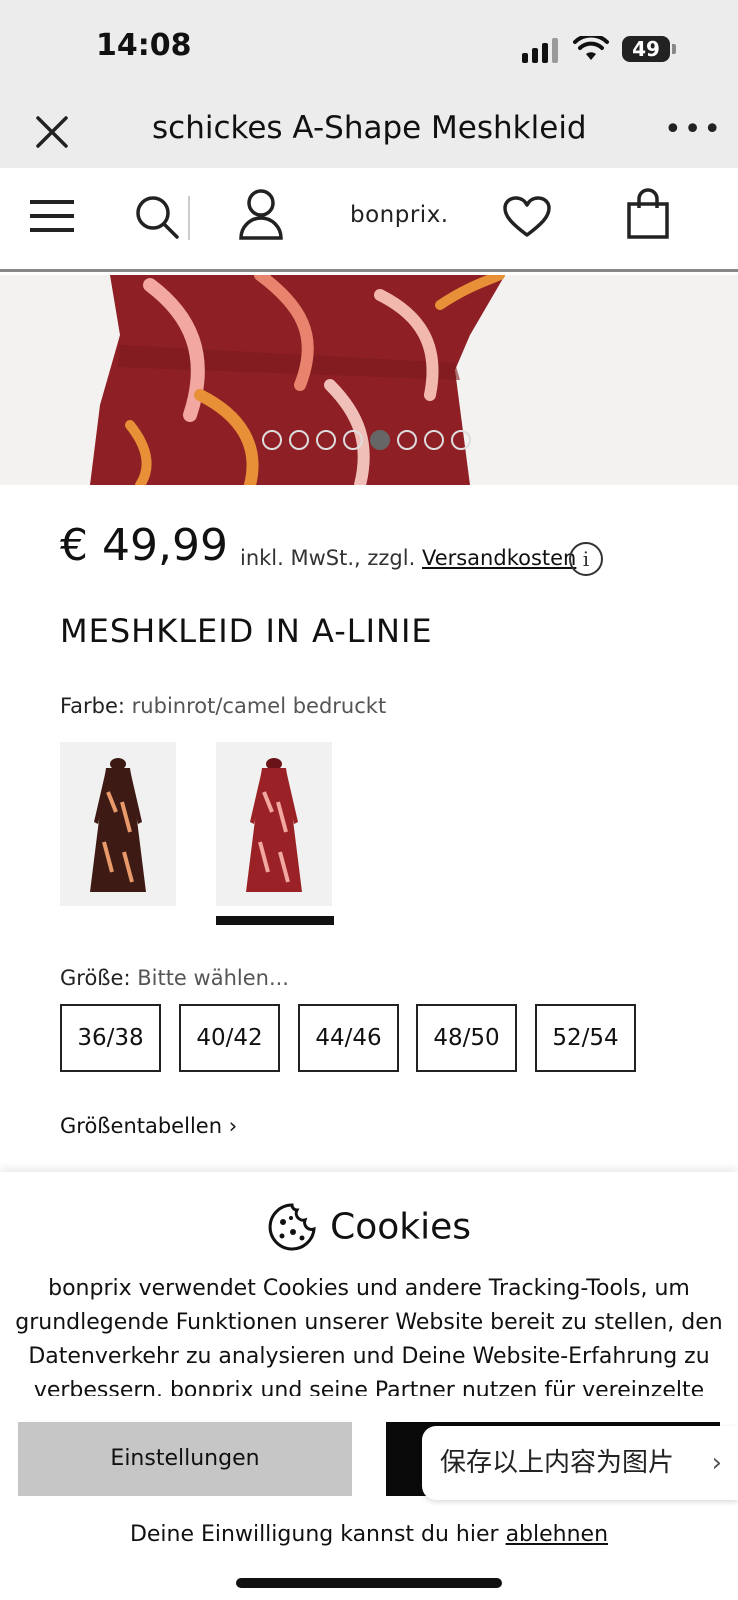  I want to click on color-label-key: Farbe:, so click(92, 706).